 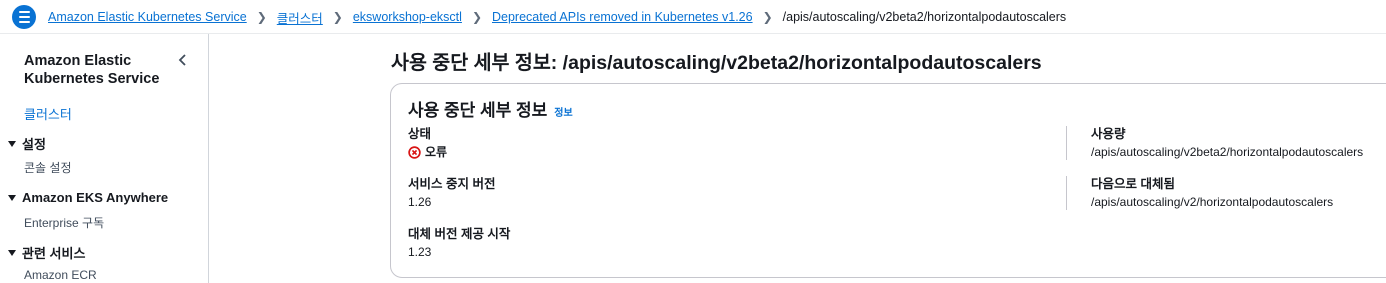 I want to click on deprecated-version-value: 1.26, so click(x=420, y=202).